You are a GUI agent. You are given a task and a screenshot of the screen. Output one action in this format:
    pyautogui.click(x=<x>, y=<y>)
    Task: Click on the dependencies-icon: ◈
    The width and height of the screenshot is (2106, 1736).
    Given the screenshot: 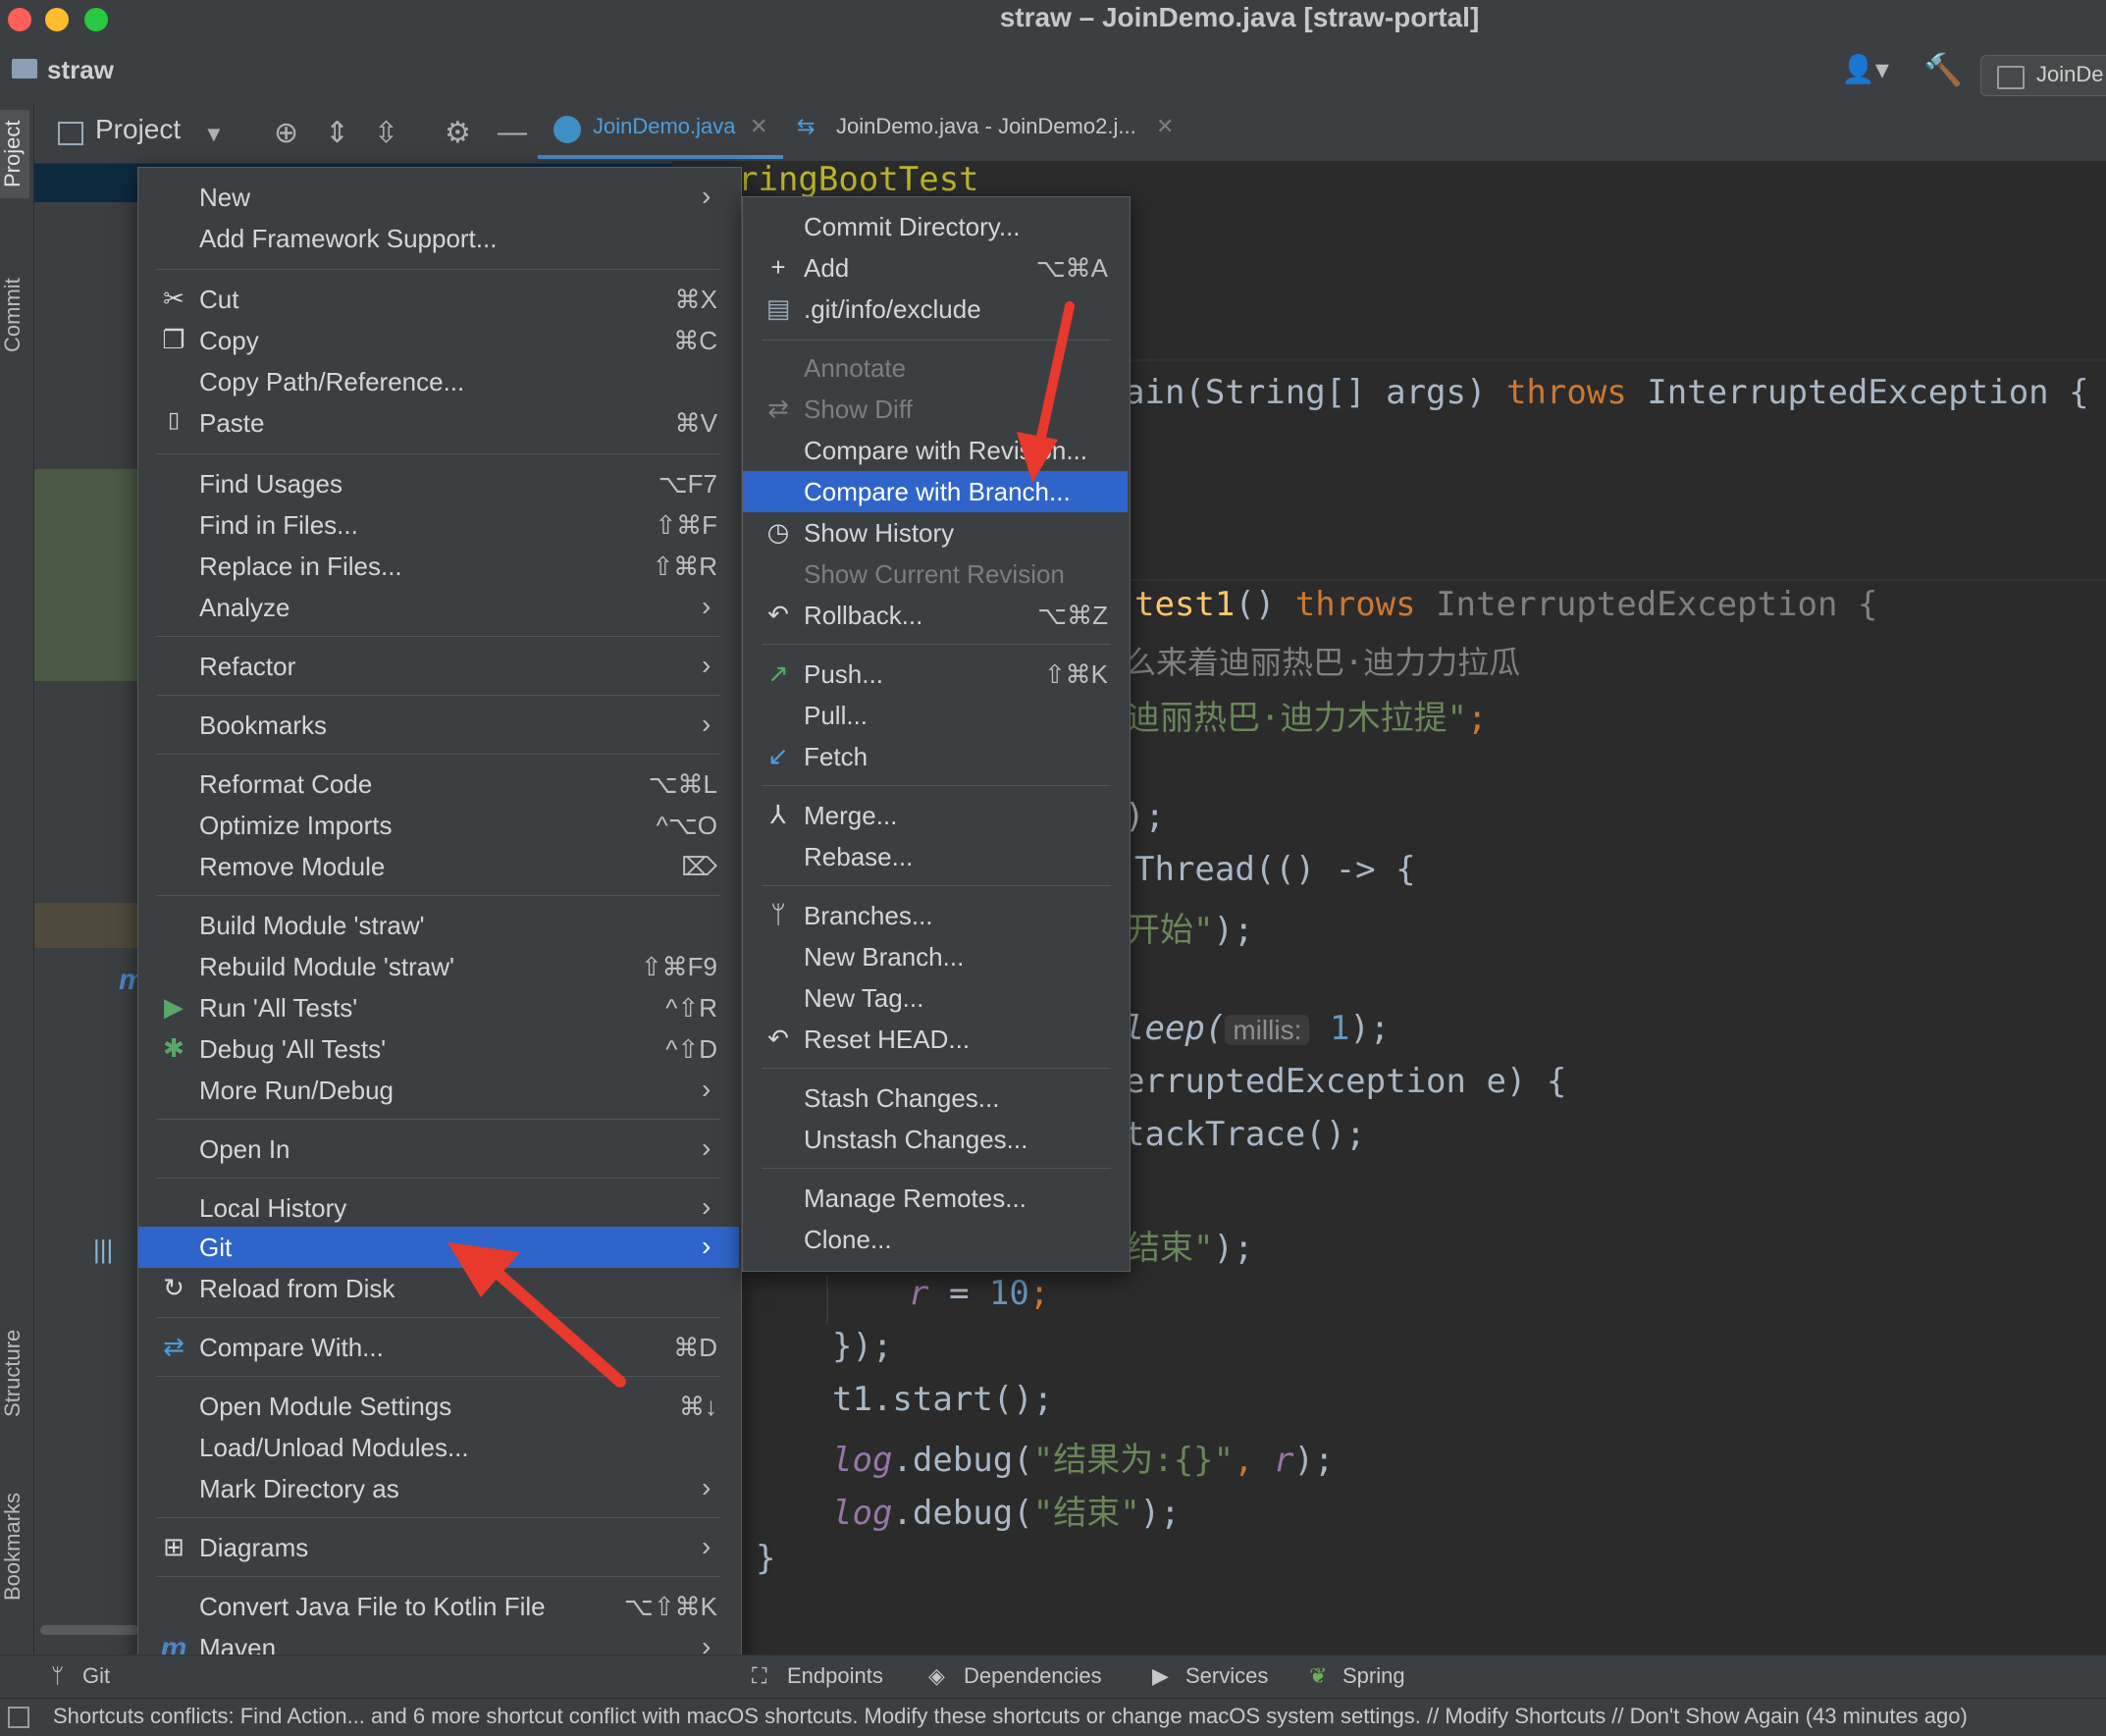 What is the action you would take?
    pyautogui.click(x=936, y=1675)
    